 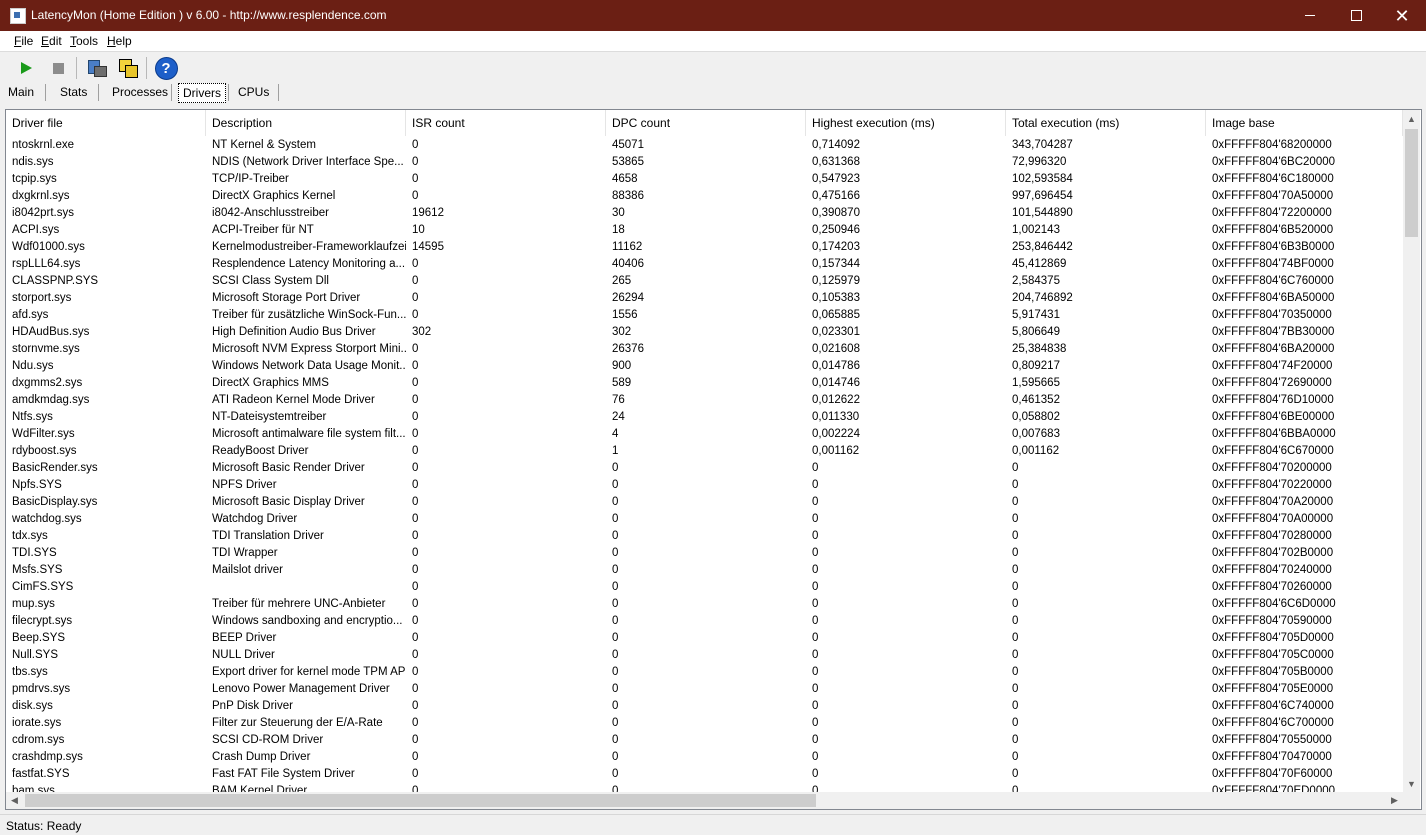 What do you see at coordinates (1036, 332) in the screenshot?
I see `total-execution-cell: 5,806649` at bounding box center [1036, 332].